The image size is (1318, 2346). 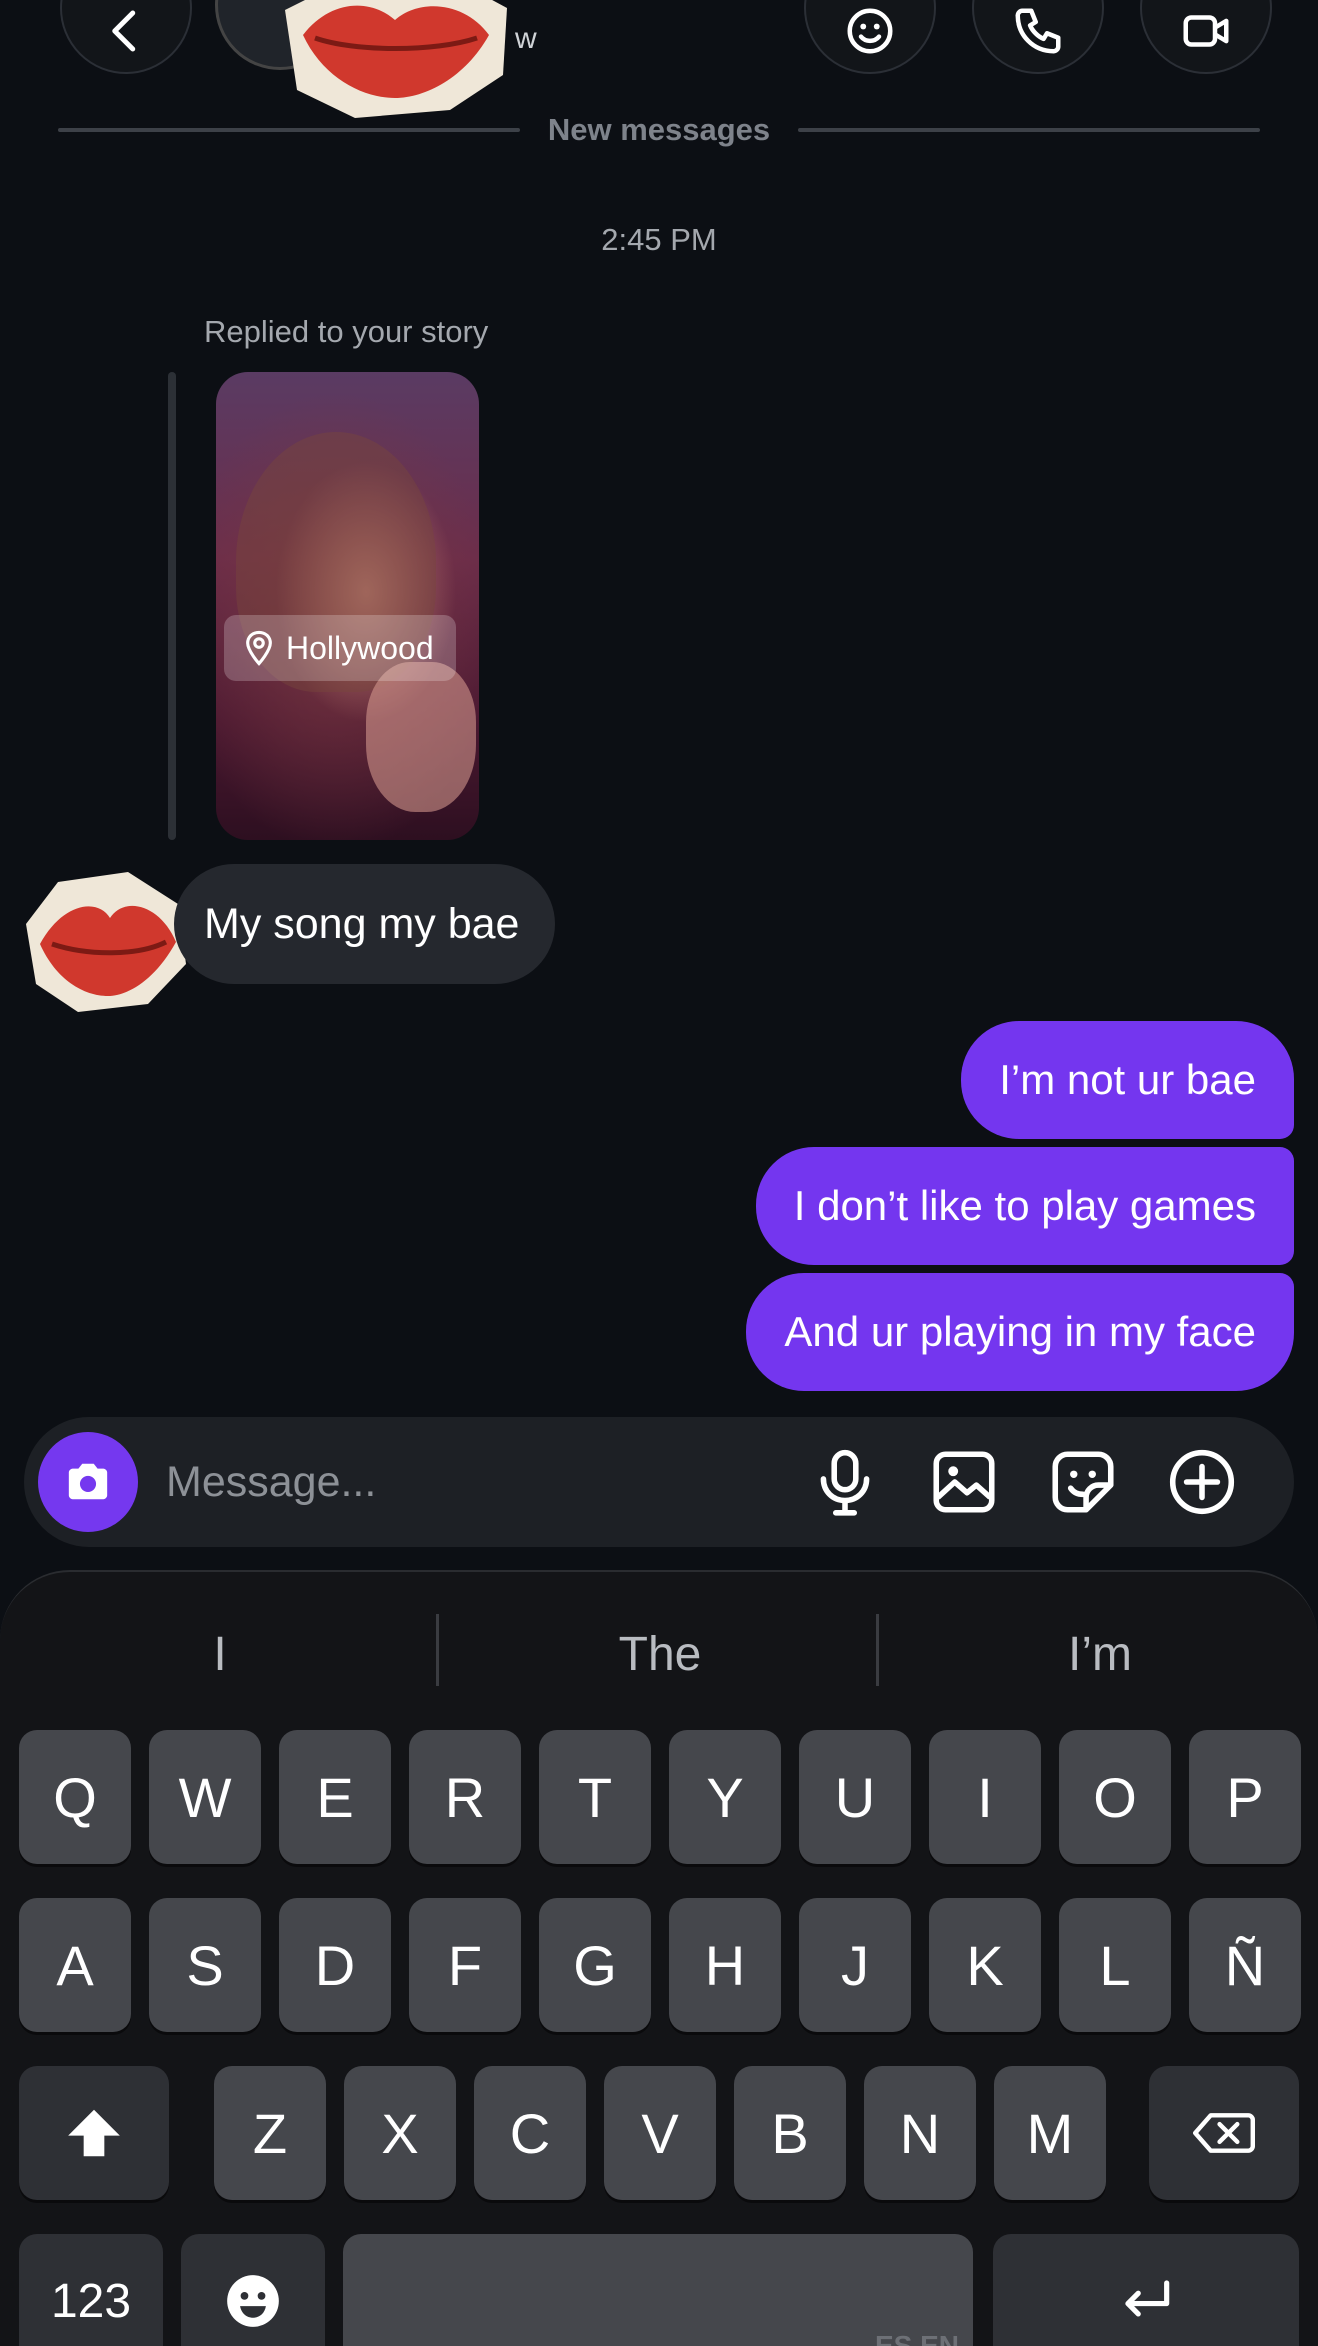 What do you see at coordinates (205, 1965) in the screenshot?
I see `key: S` at bounding box center [205, 1965].